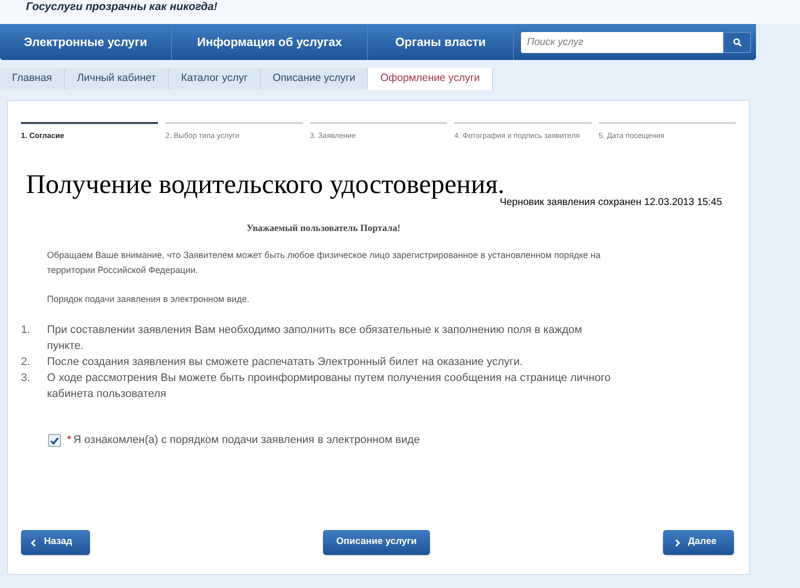 The width and height of the screenshot is (800, 588). Describe the element at coordinates (122, 7) in the screenshot. I see `slogan: Госуслуги прозрачны как никогда!` at that location.